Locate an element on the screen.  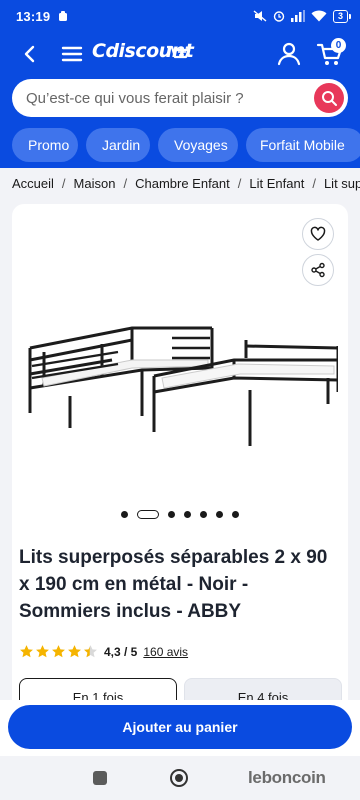
breadcrumb-item-maison: Maison is located at coordinates (95, 183).